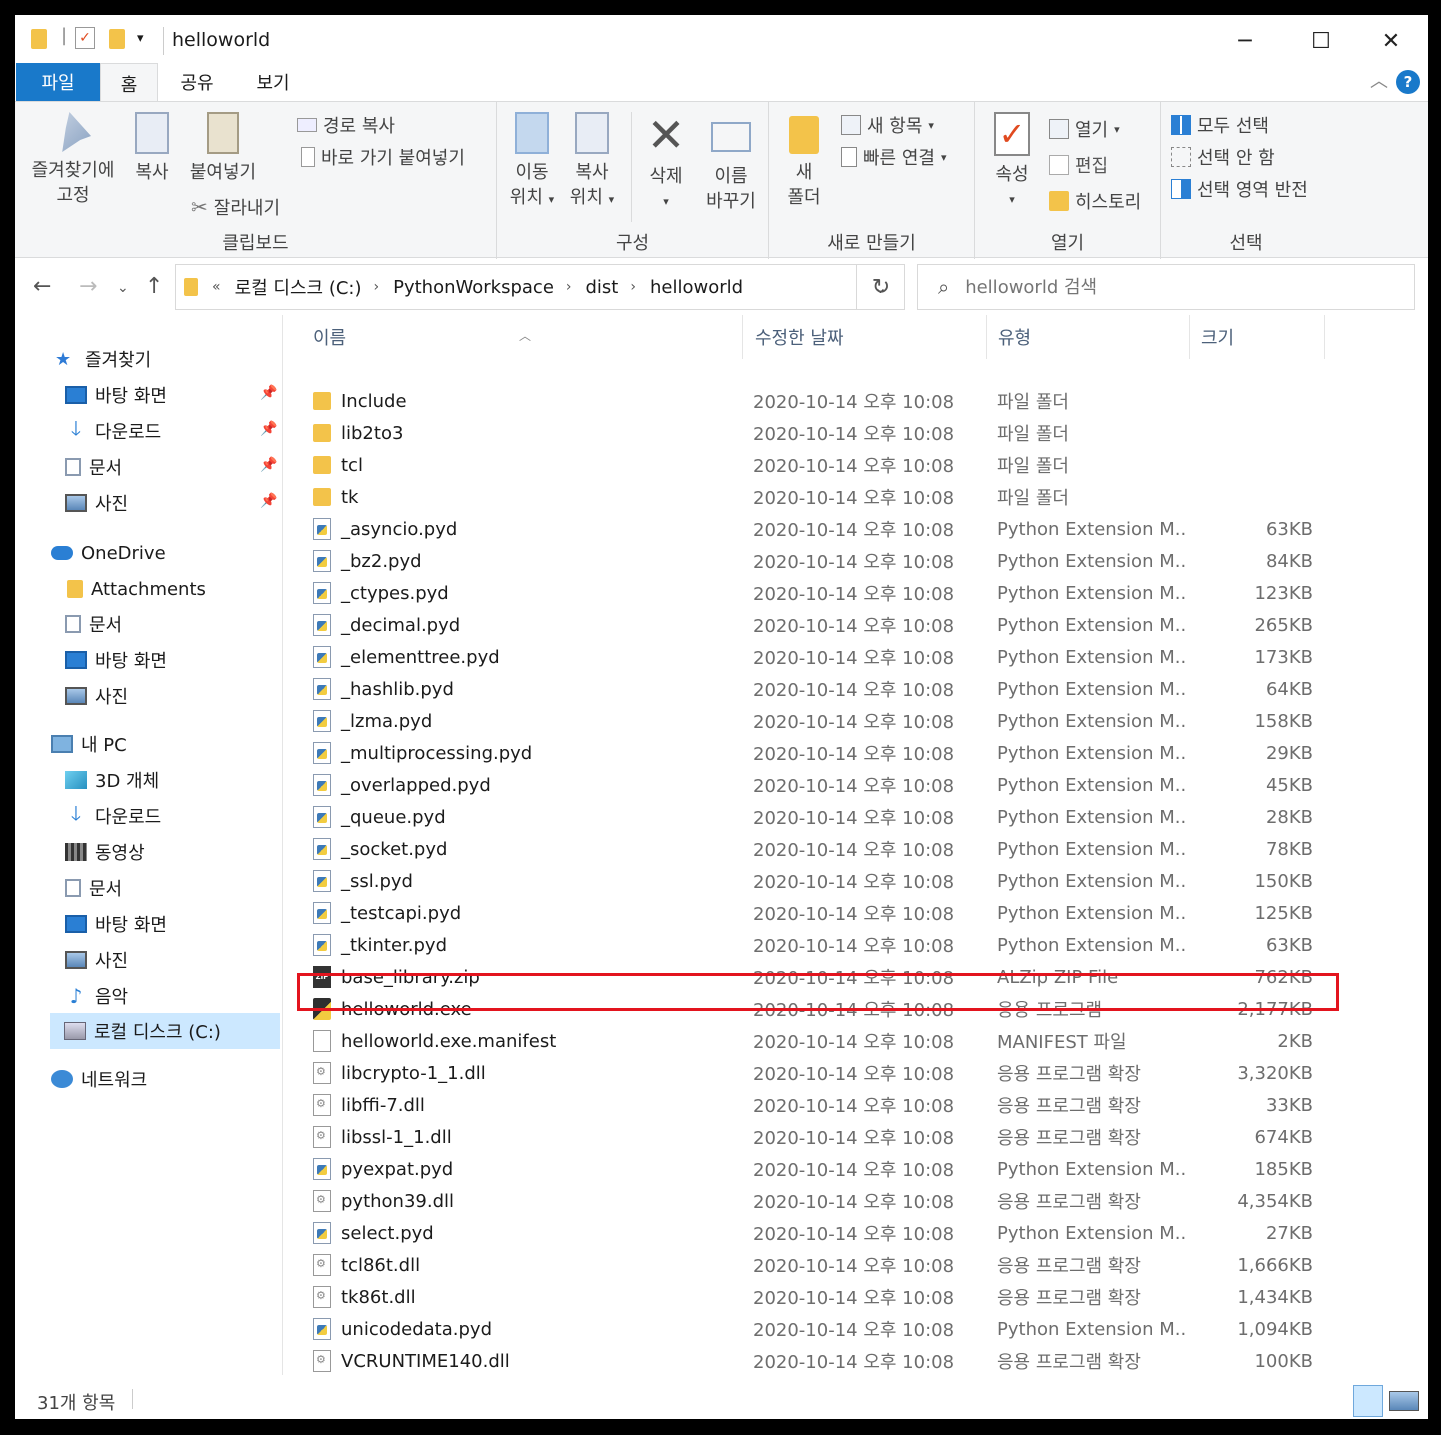 The width and height of the screenshot is (1441, 1435). Describe the element at coordinates (523, 657) in the screenshot. I see `file-name-cell: _elementtree.pyd` at that location.